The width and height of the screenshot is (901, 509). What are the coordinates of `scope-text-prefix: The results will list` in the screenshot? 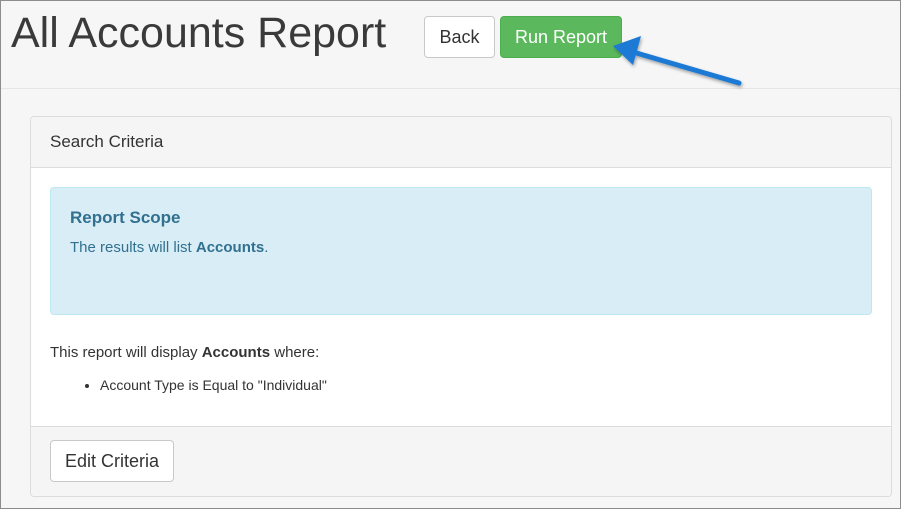 It's located at (133, 247).